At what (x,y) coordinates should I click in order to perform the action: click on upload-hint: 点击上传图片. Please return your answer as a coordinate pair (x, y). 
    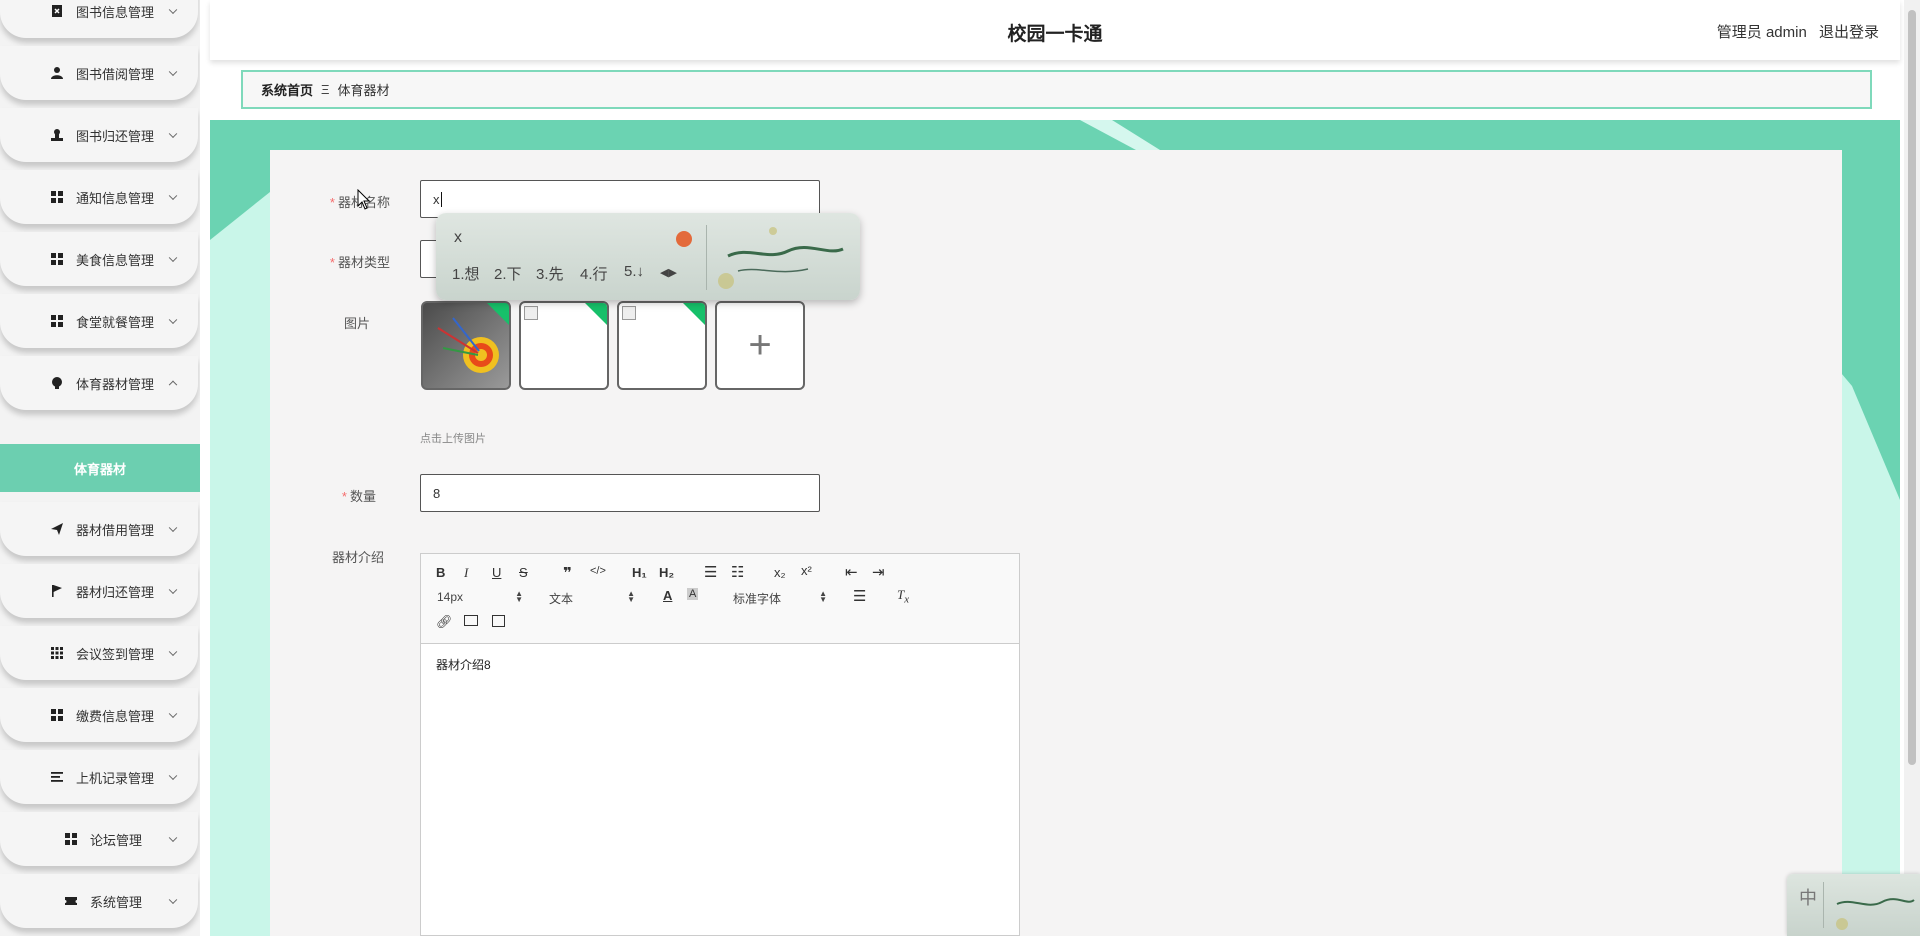
    Looking at the image, I should click on (453, 439).